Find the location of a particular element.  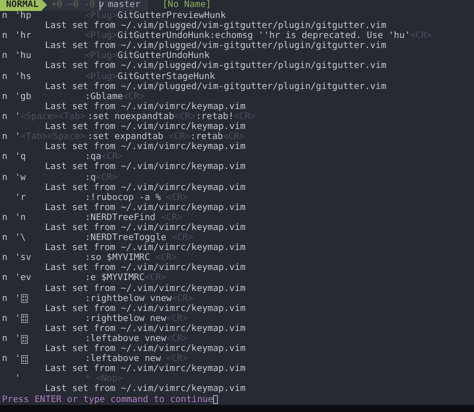

mapping-key: 'gb is located at coordinates (23, 97).